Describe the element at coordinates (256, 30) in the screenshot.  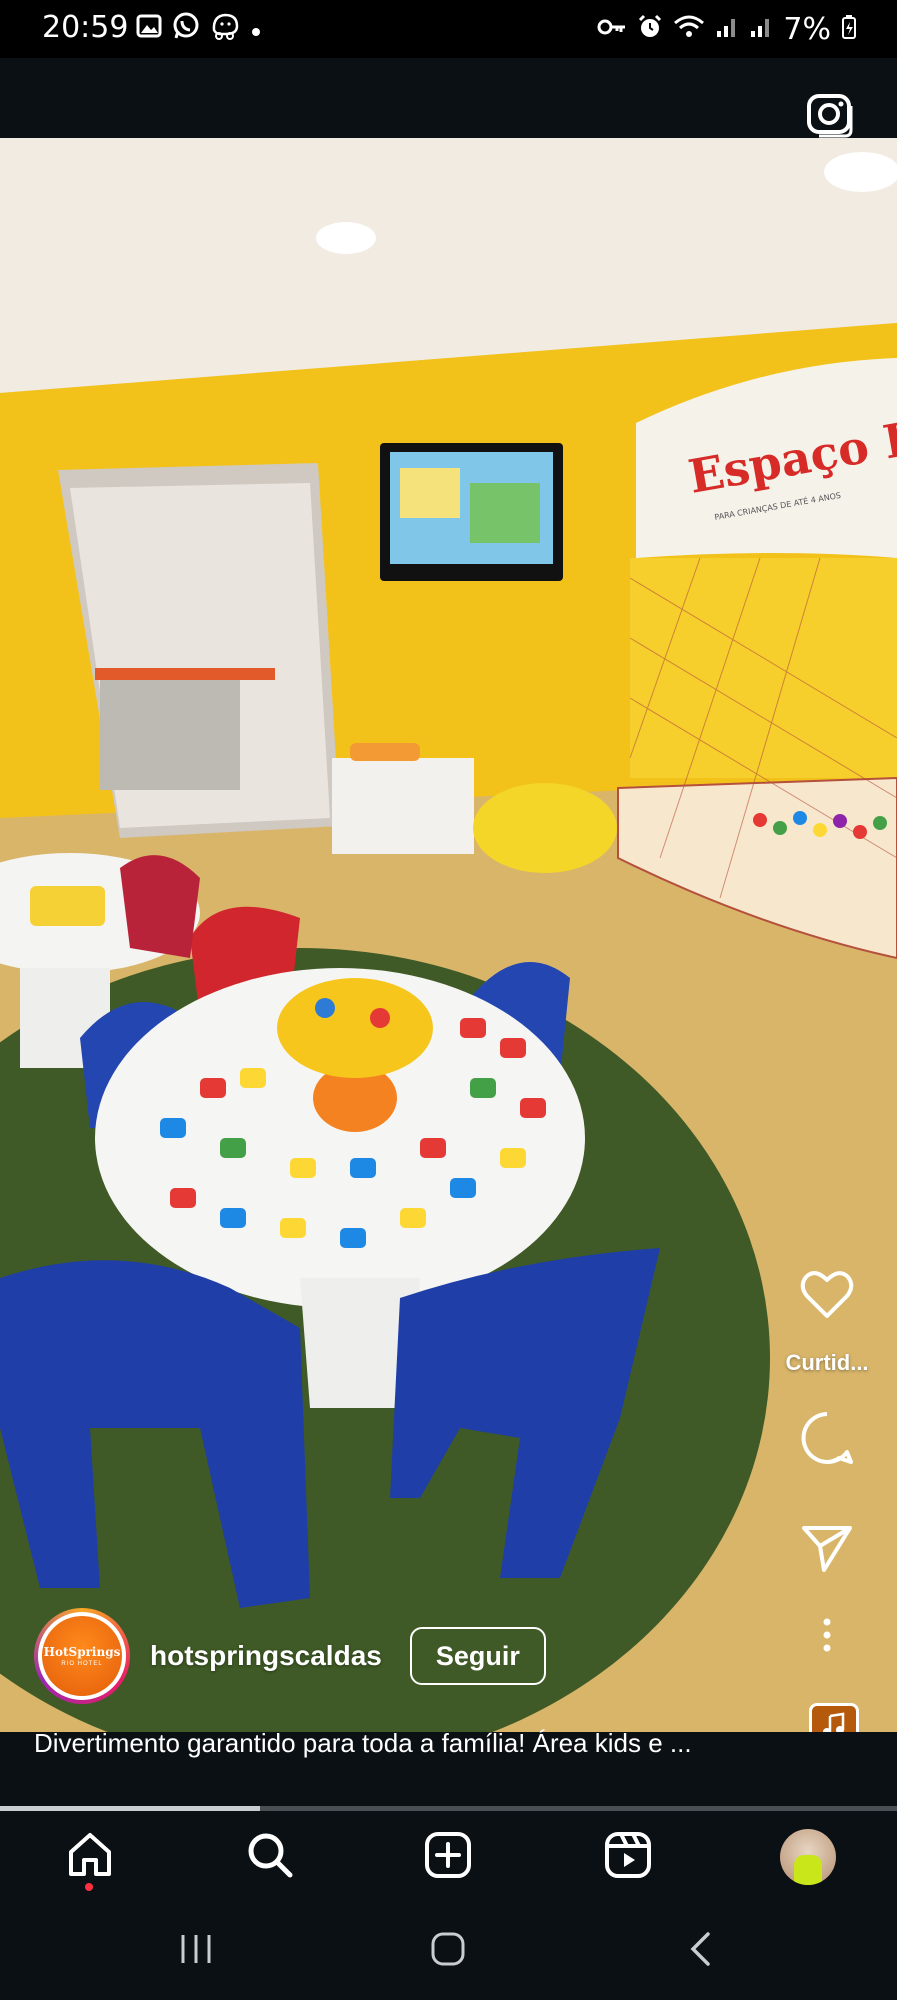
I see `dot-icon` at that location.